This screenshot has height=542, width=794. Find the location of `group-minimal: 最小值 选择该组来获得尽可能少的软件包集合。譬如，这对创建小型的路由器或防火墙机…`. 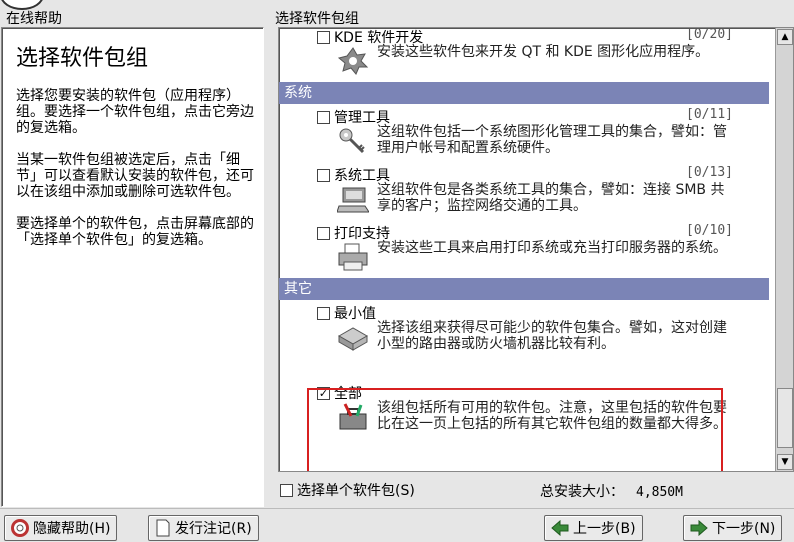

group-minimal: 最小值 选择该组来获得尽可能少的软件包集合。譬如，这对创建小型的路由器或防火墙机… is located at coordinates (524, 340).